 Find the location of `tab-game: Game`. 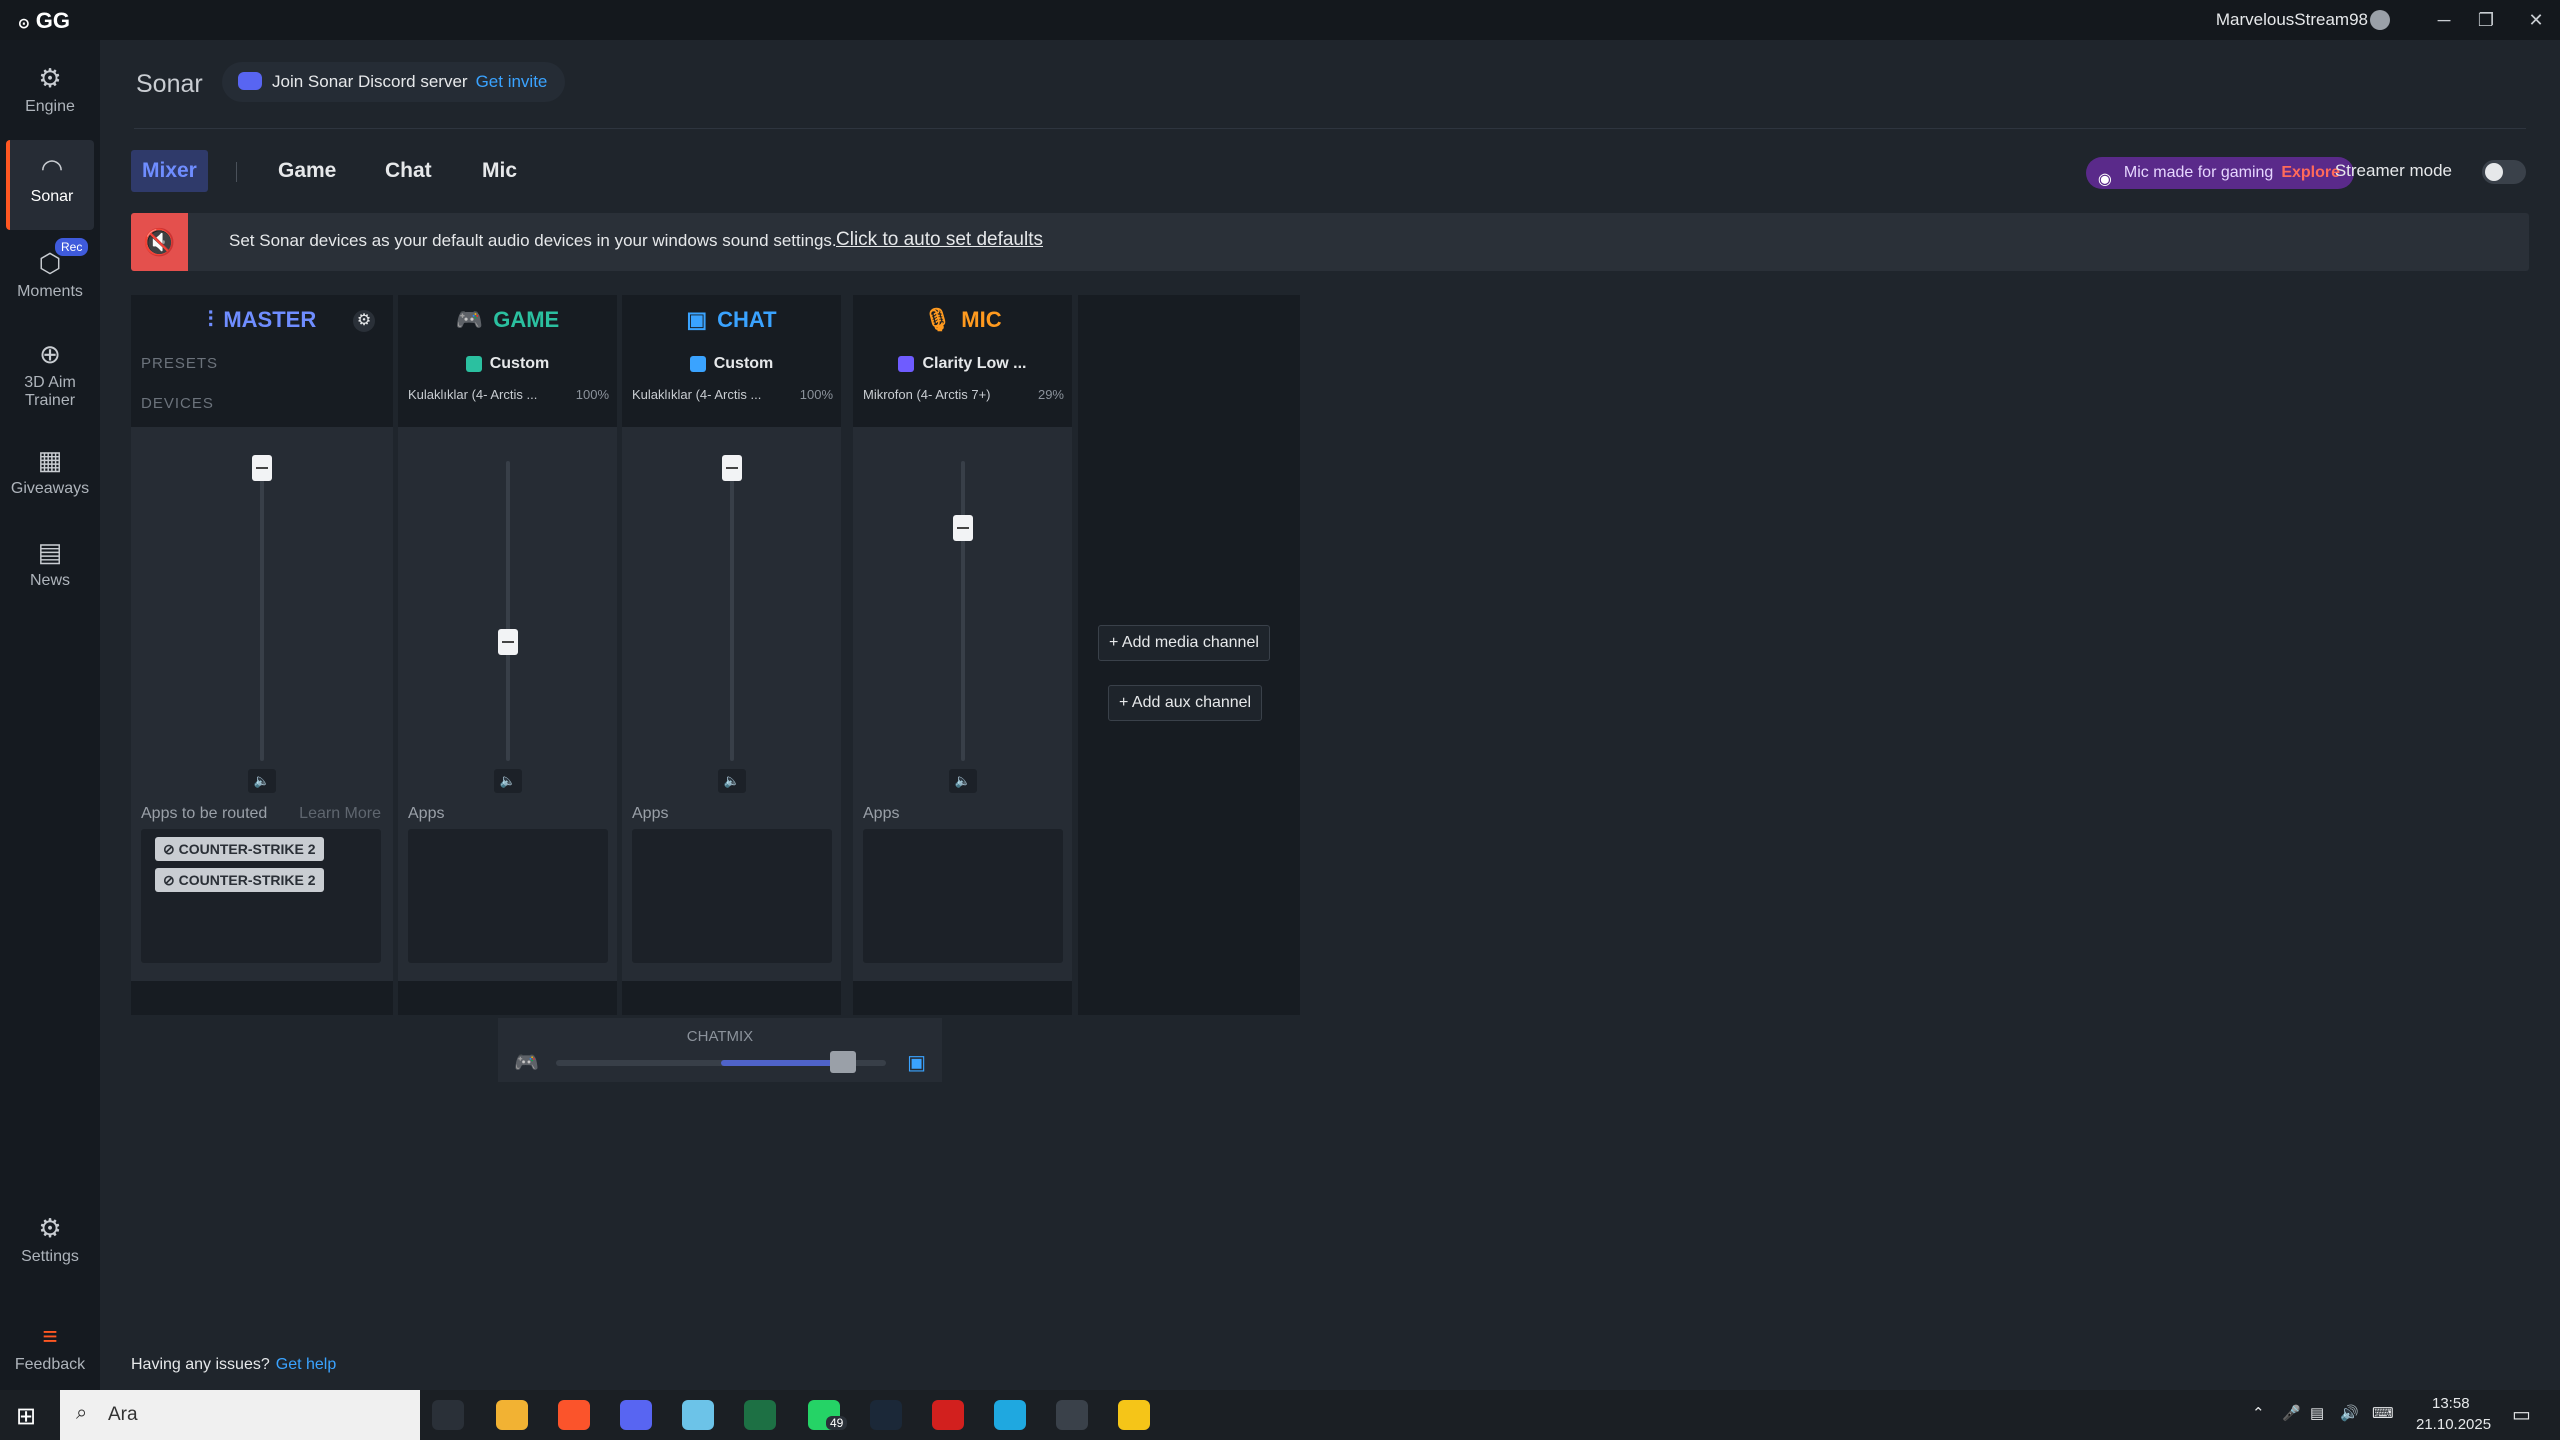

tab-game: Game is located at coordinates (307, 171).